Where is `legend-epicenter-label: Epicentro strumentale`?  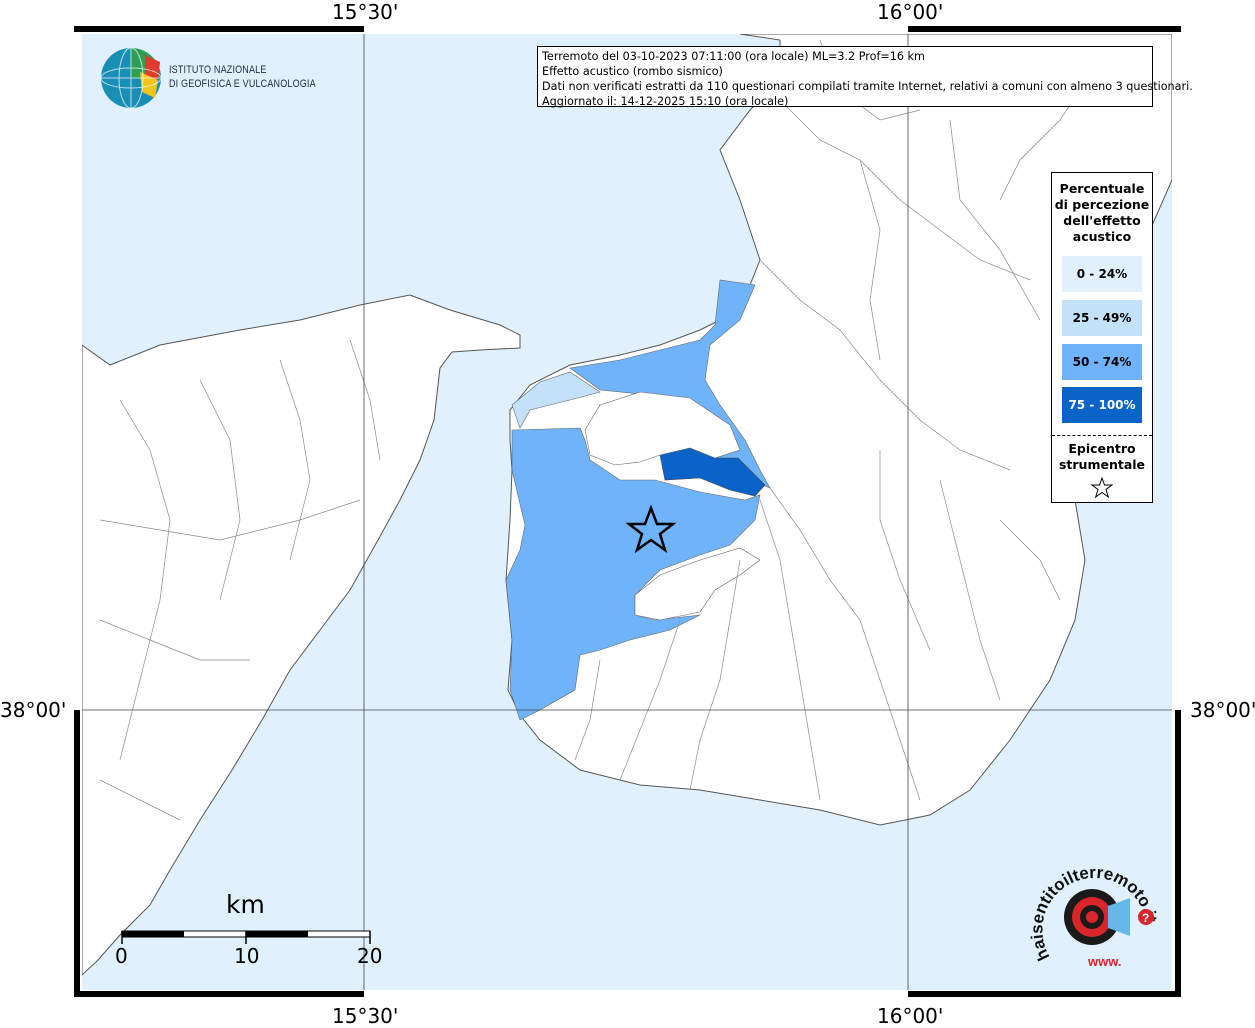 legend-epicenter-label: Epicentro strumentale is located at coordinates (1102, 457).